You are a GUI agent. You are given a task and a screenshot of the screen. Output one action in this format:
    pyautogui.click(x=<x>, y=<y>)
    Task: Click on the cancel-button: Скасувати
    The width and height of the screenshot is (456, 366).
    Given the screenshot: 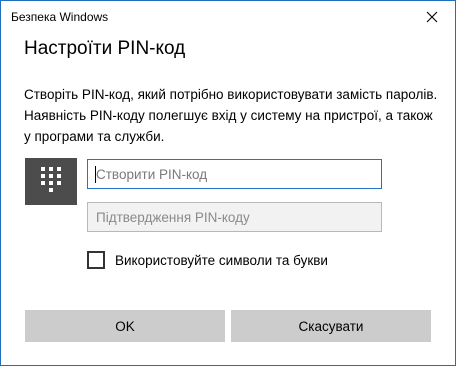 What is the action you would take?
    pyautogui.click(x=331, y=326)
    